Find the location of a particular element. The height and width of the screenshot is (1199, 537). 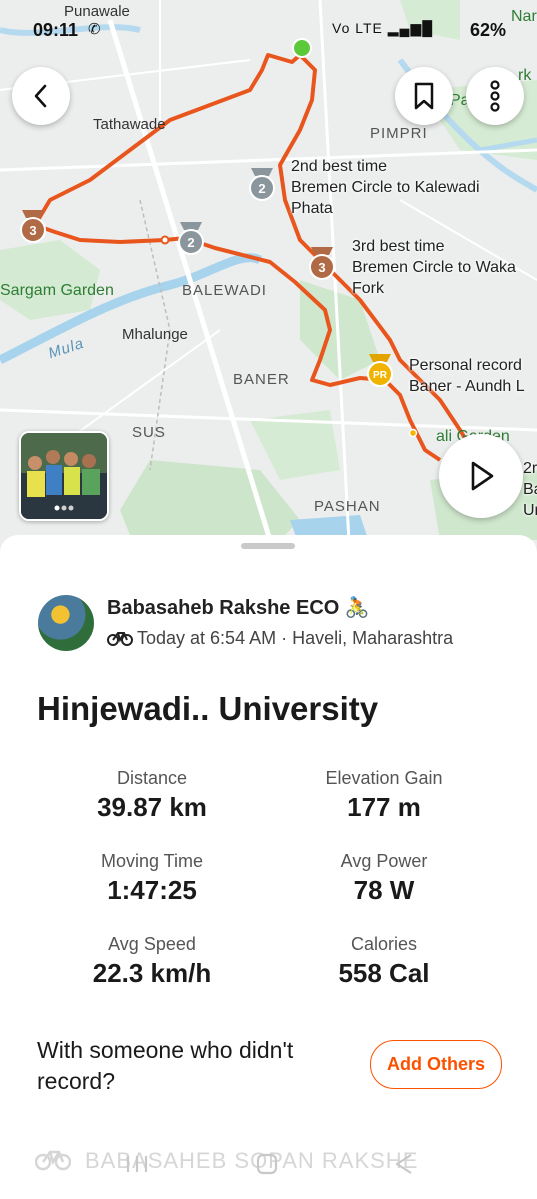

stat-label: Distance is located at coordinates (152, 778).